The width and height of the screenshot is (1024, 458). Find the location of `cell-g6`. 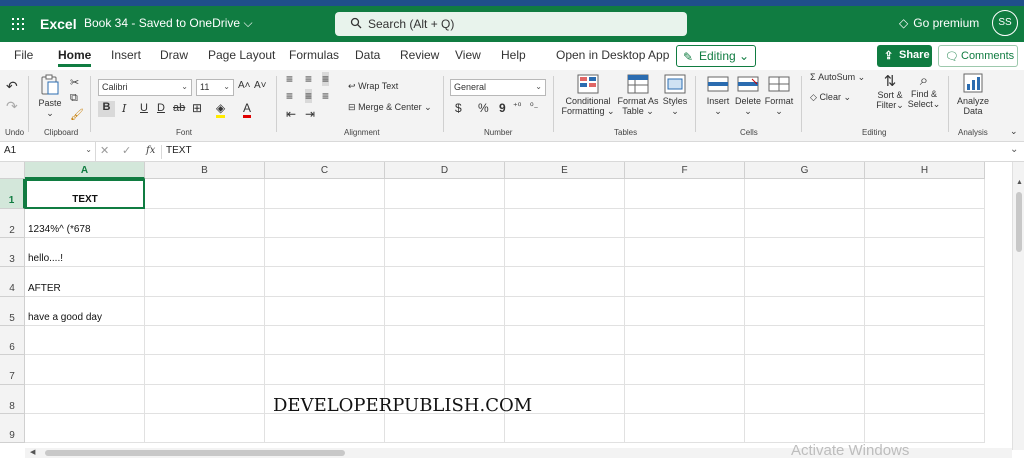

cell-g6 is located at coordinates (805, 340).